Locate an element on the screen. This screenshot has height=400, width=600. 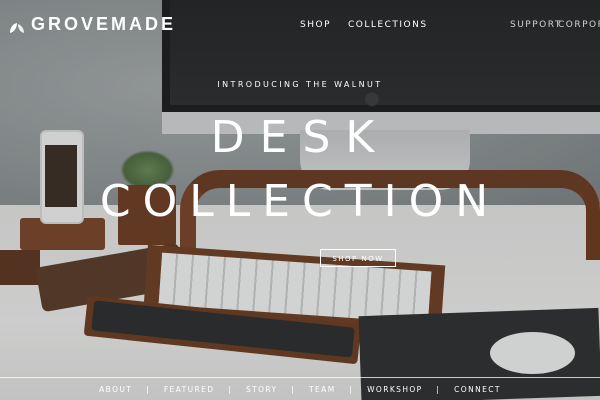
nav-support: SUPPORT is located at coordinates (536, 25).